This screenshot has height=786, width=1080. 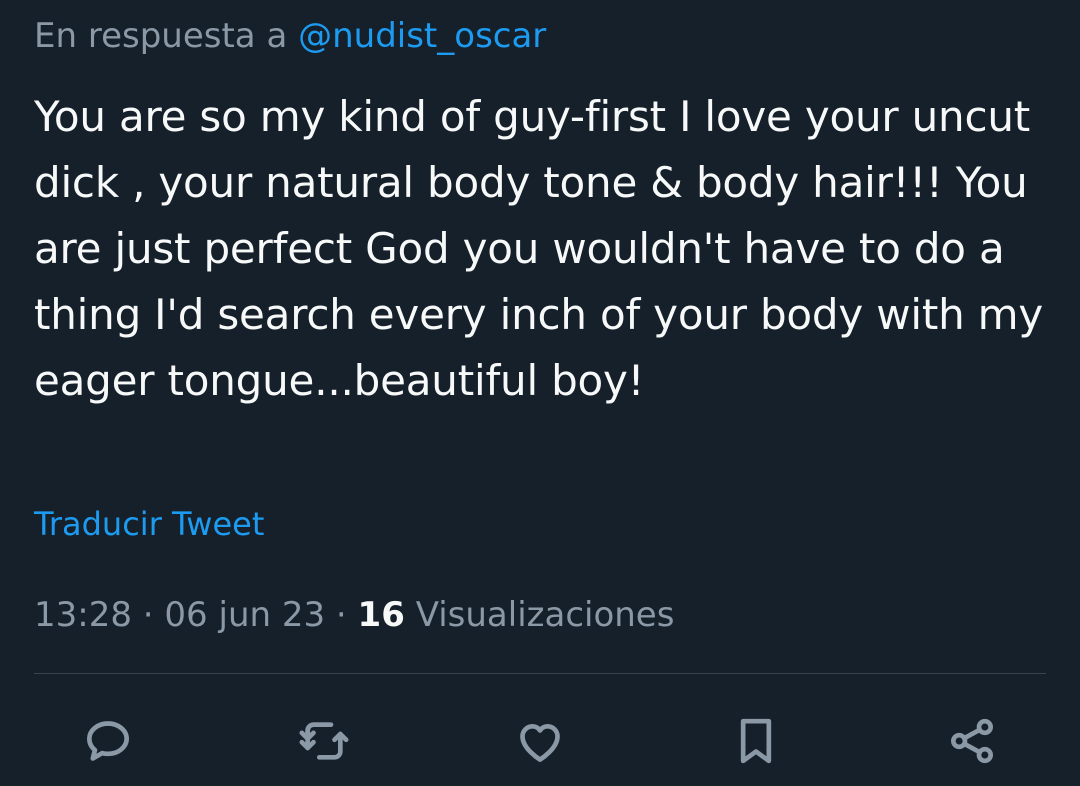 I want to click on share-button, so click(x=972, y=741).